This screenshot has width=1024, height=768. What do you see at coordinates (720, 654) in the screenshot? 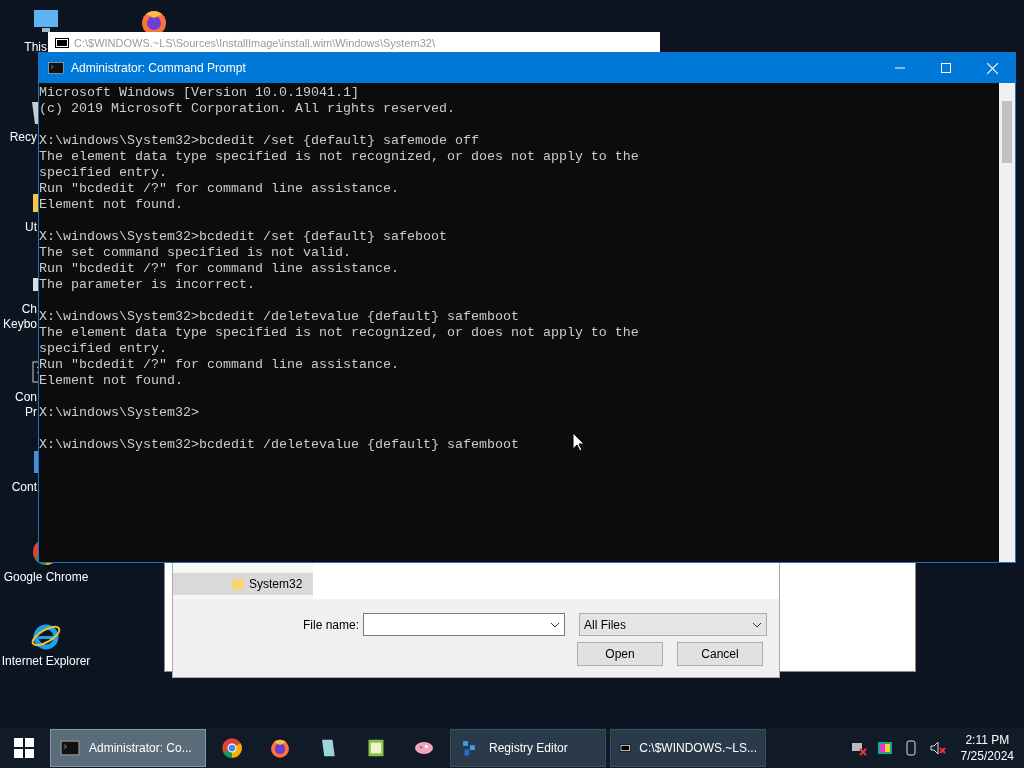
I see `dialog-button: Cancel` at bounding box center [720, 654].